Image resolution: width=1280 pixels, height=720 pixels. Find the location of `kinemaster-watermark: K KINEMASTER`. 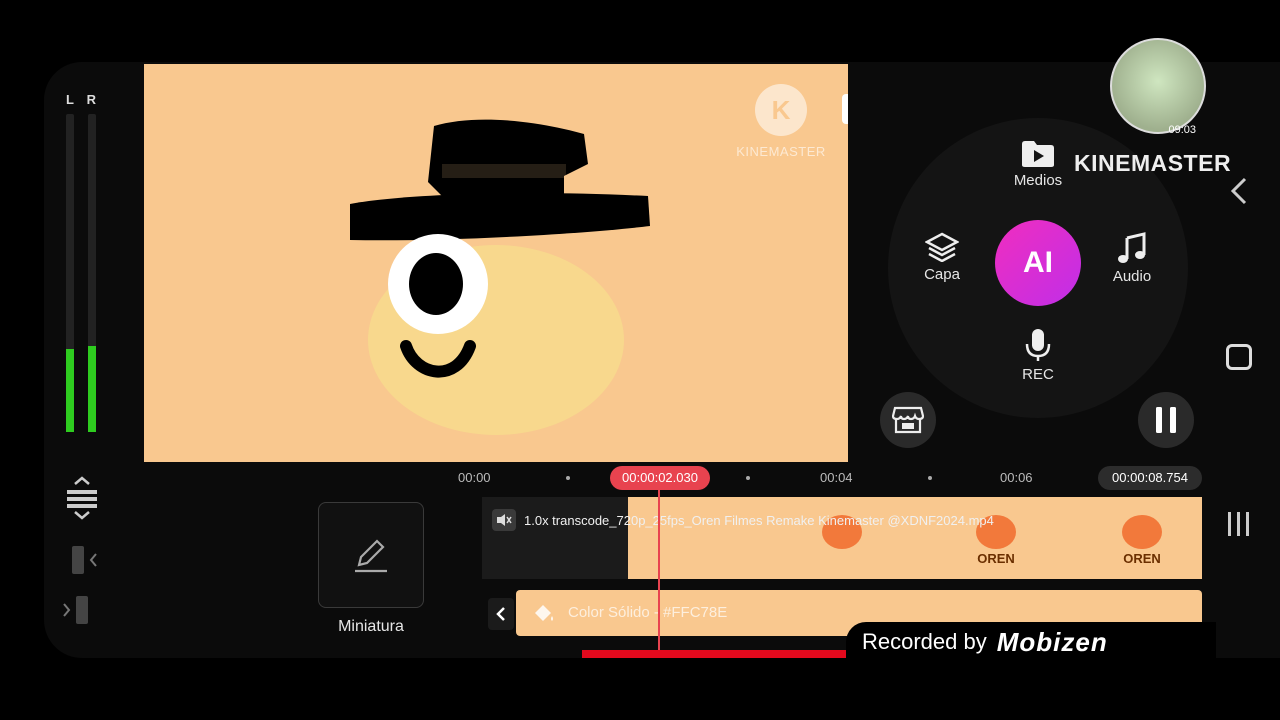

kinemaster-watermark: K KINEMASTER is located at coordinates (781, 121).